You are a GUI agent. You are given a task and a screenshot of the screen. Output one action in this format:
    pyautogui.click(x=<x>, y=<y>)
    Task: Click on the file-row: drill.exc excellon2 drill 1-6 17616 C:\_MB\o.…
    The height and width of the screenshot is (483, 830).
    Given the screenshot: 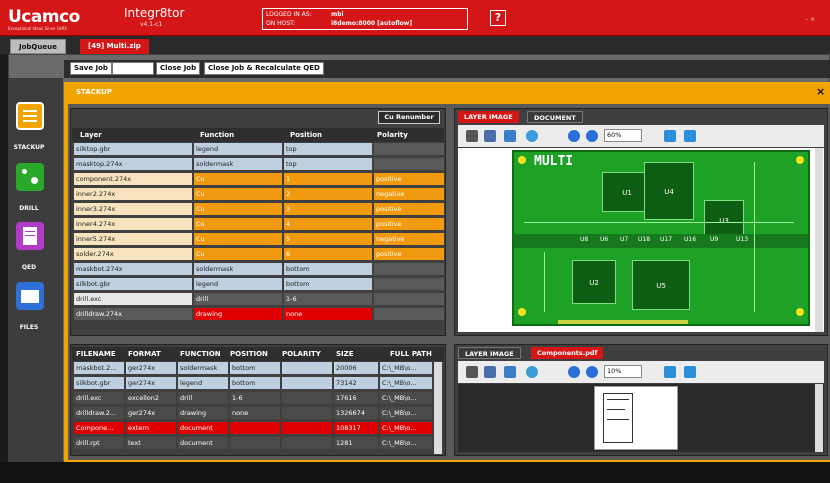 What is the action you would take?
    pyautogui.click(x=253, y=398)
    